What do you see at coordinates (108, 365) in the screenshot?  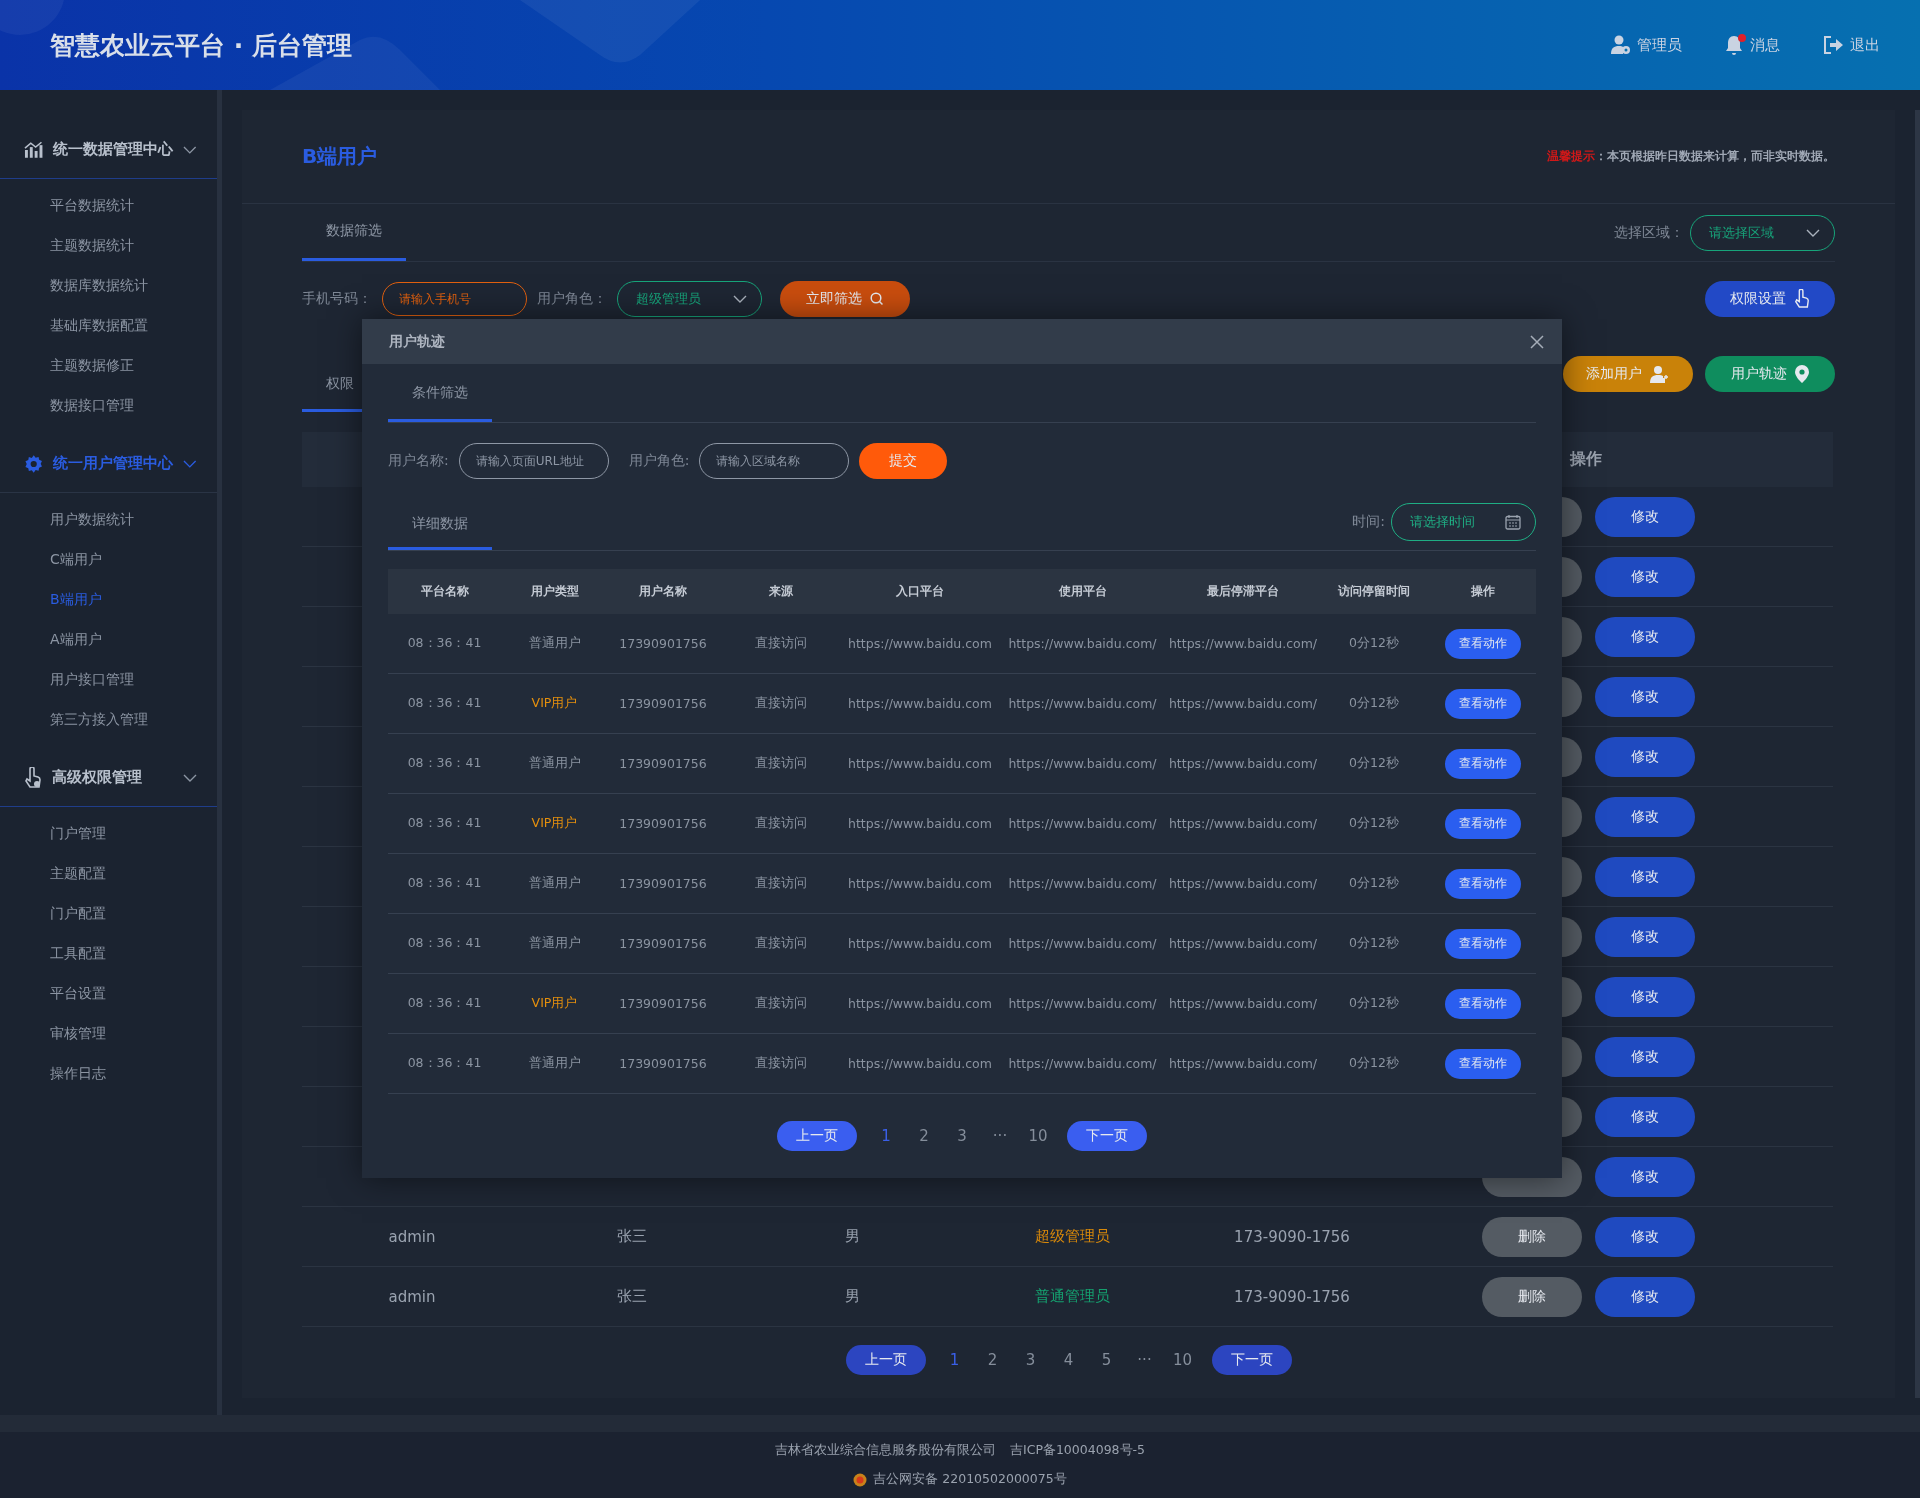 I see `sidebar-item: 主题数据修正` at bounding box center [108, 365].